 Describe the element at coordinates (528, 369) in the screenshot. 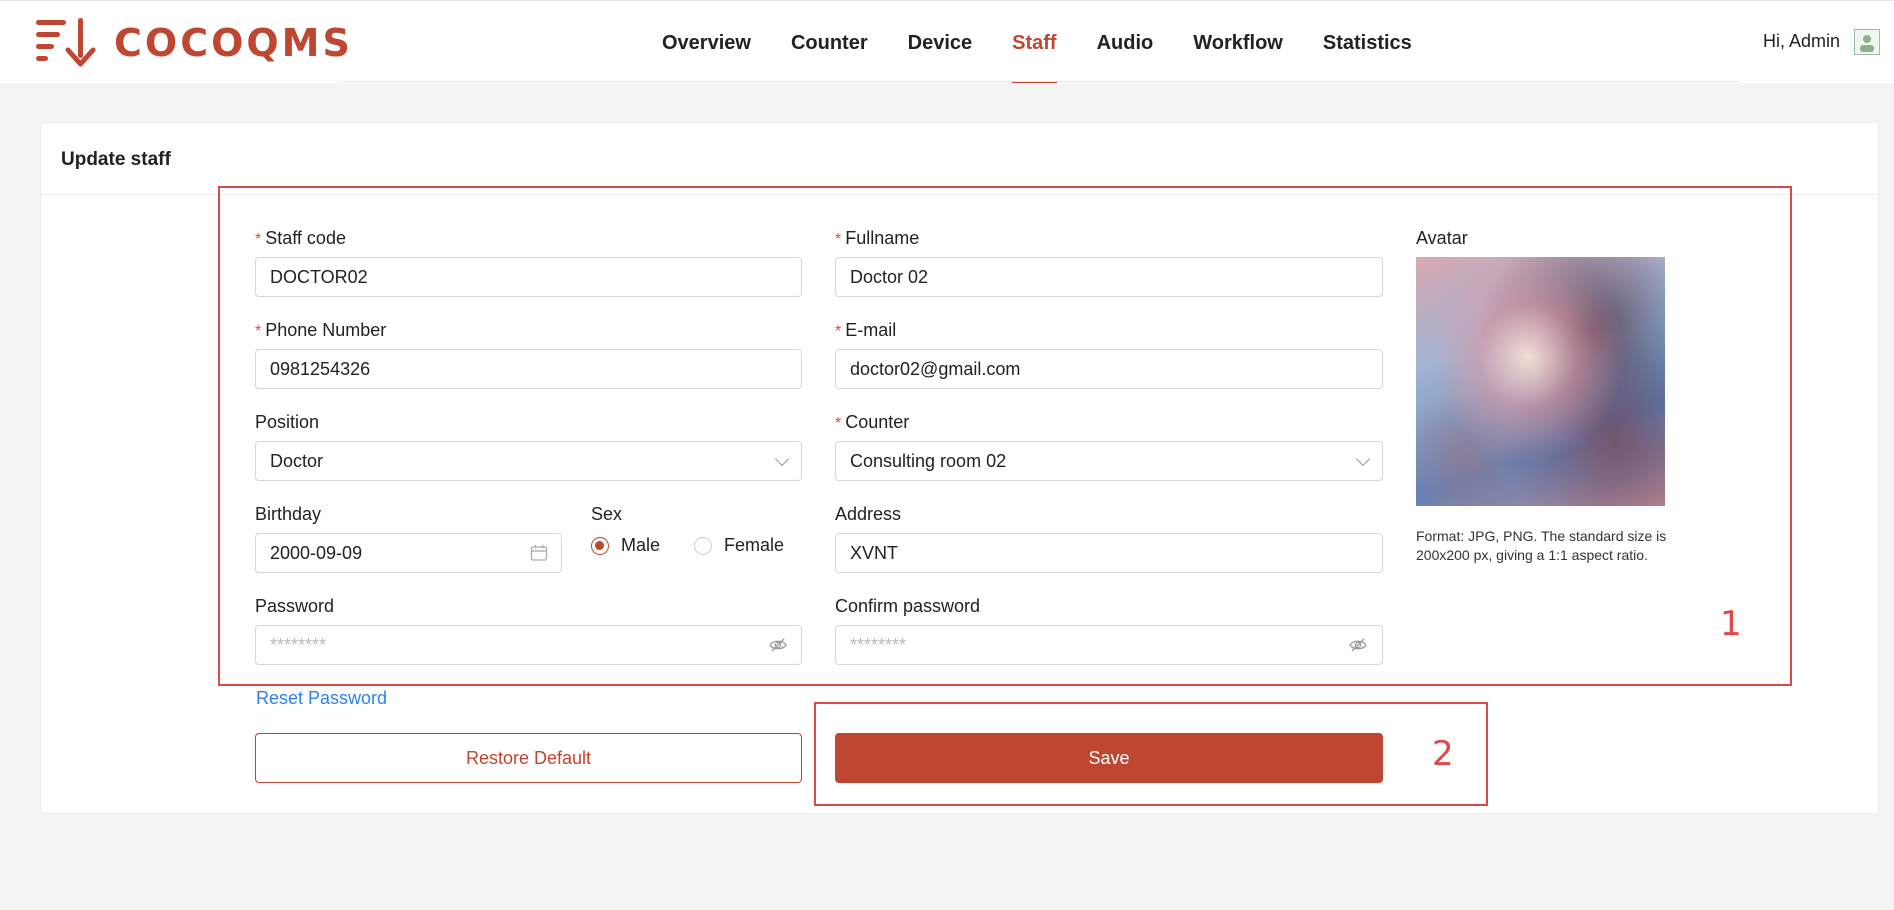

I see `phone-input` at that location.